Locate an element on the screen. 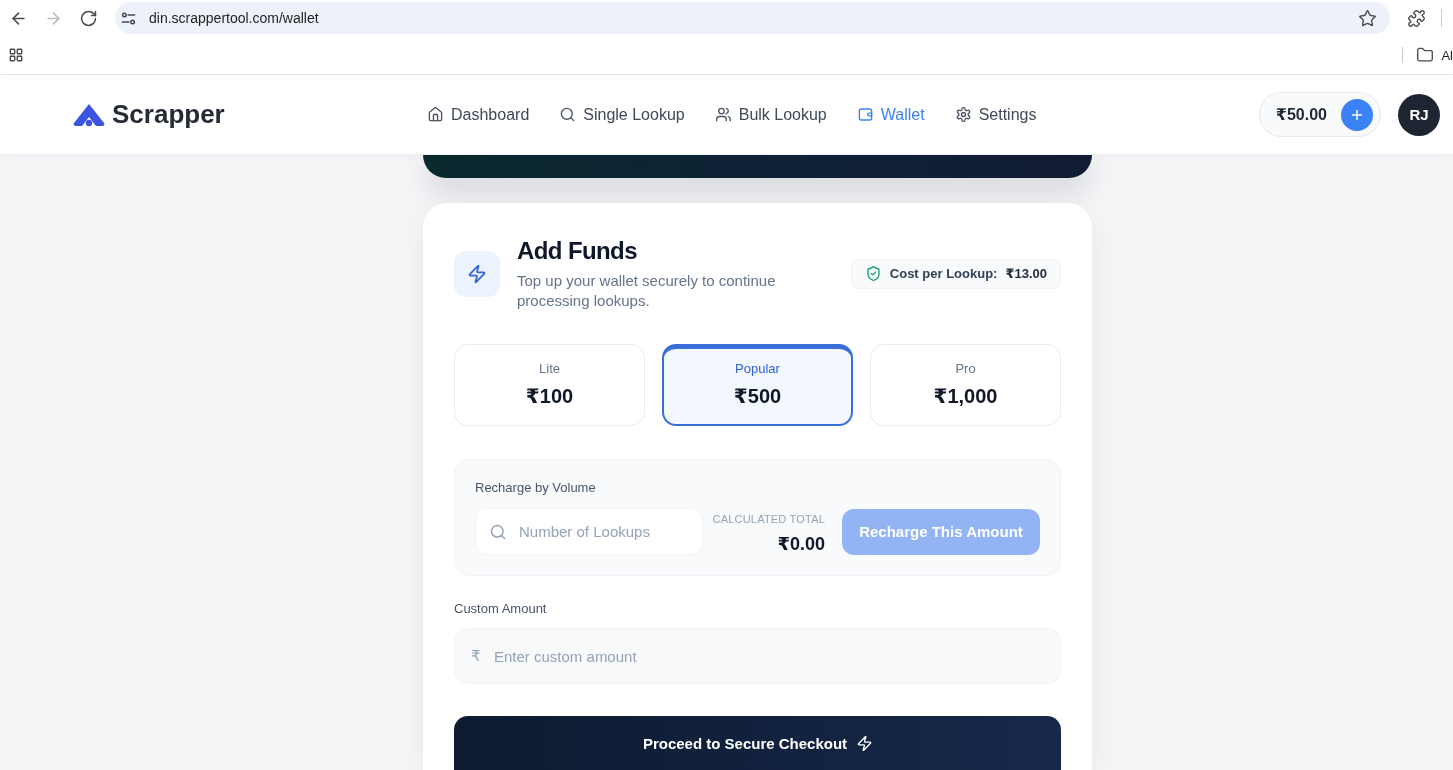 The width and height of the screenshot is (1453, 770). field-label: Custom Amount is located at coordinates (500, 609).